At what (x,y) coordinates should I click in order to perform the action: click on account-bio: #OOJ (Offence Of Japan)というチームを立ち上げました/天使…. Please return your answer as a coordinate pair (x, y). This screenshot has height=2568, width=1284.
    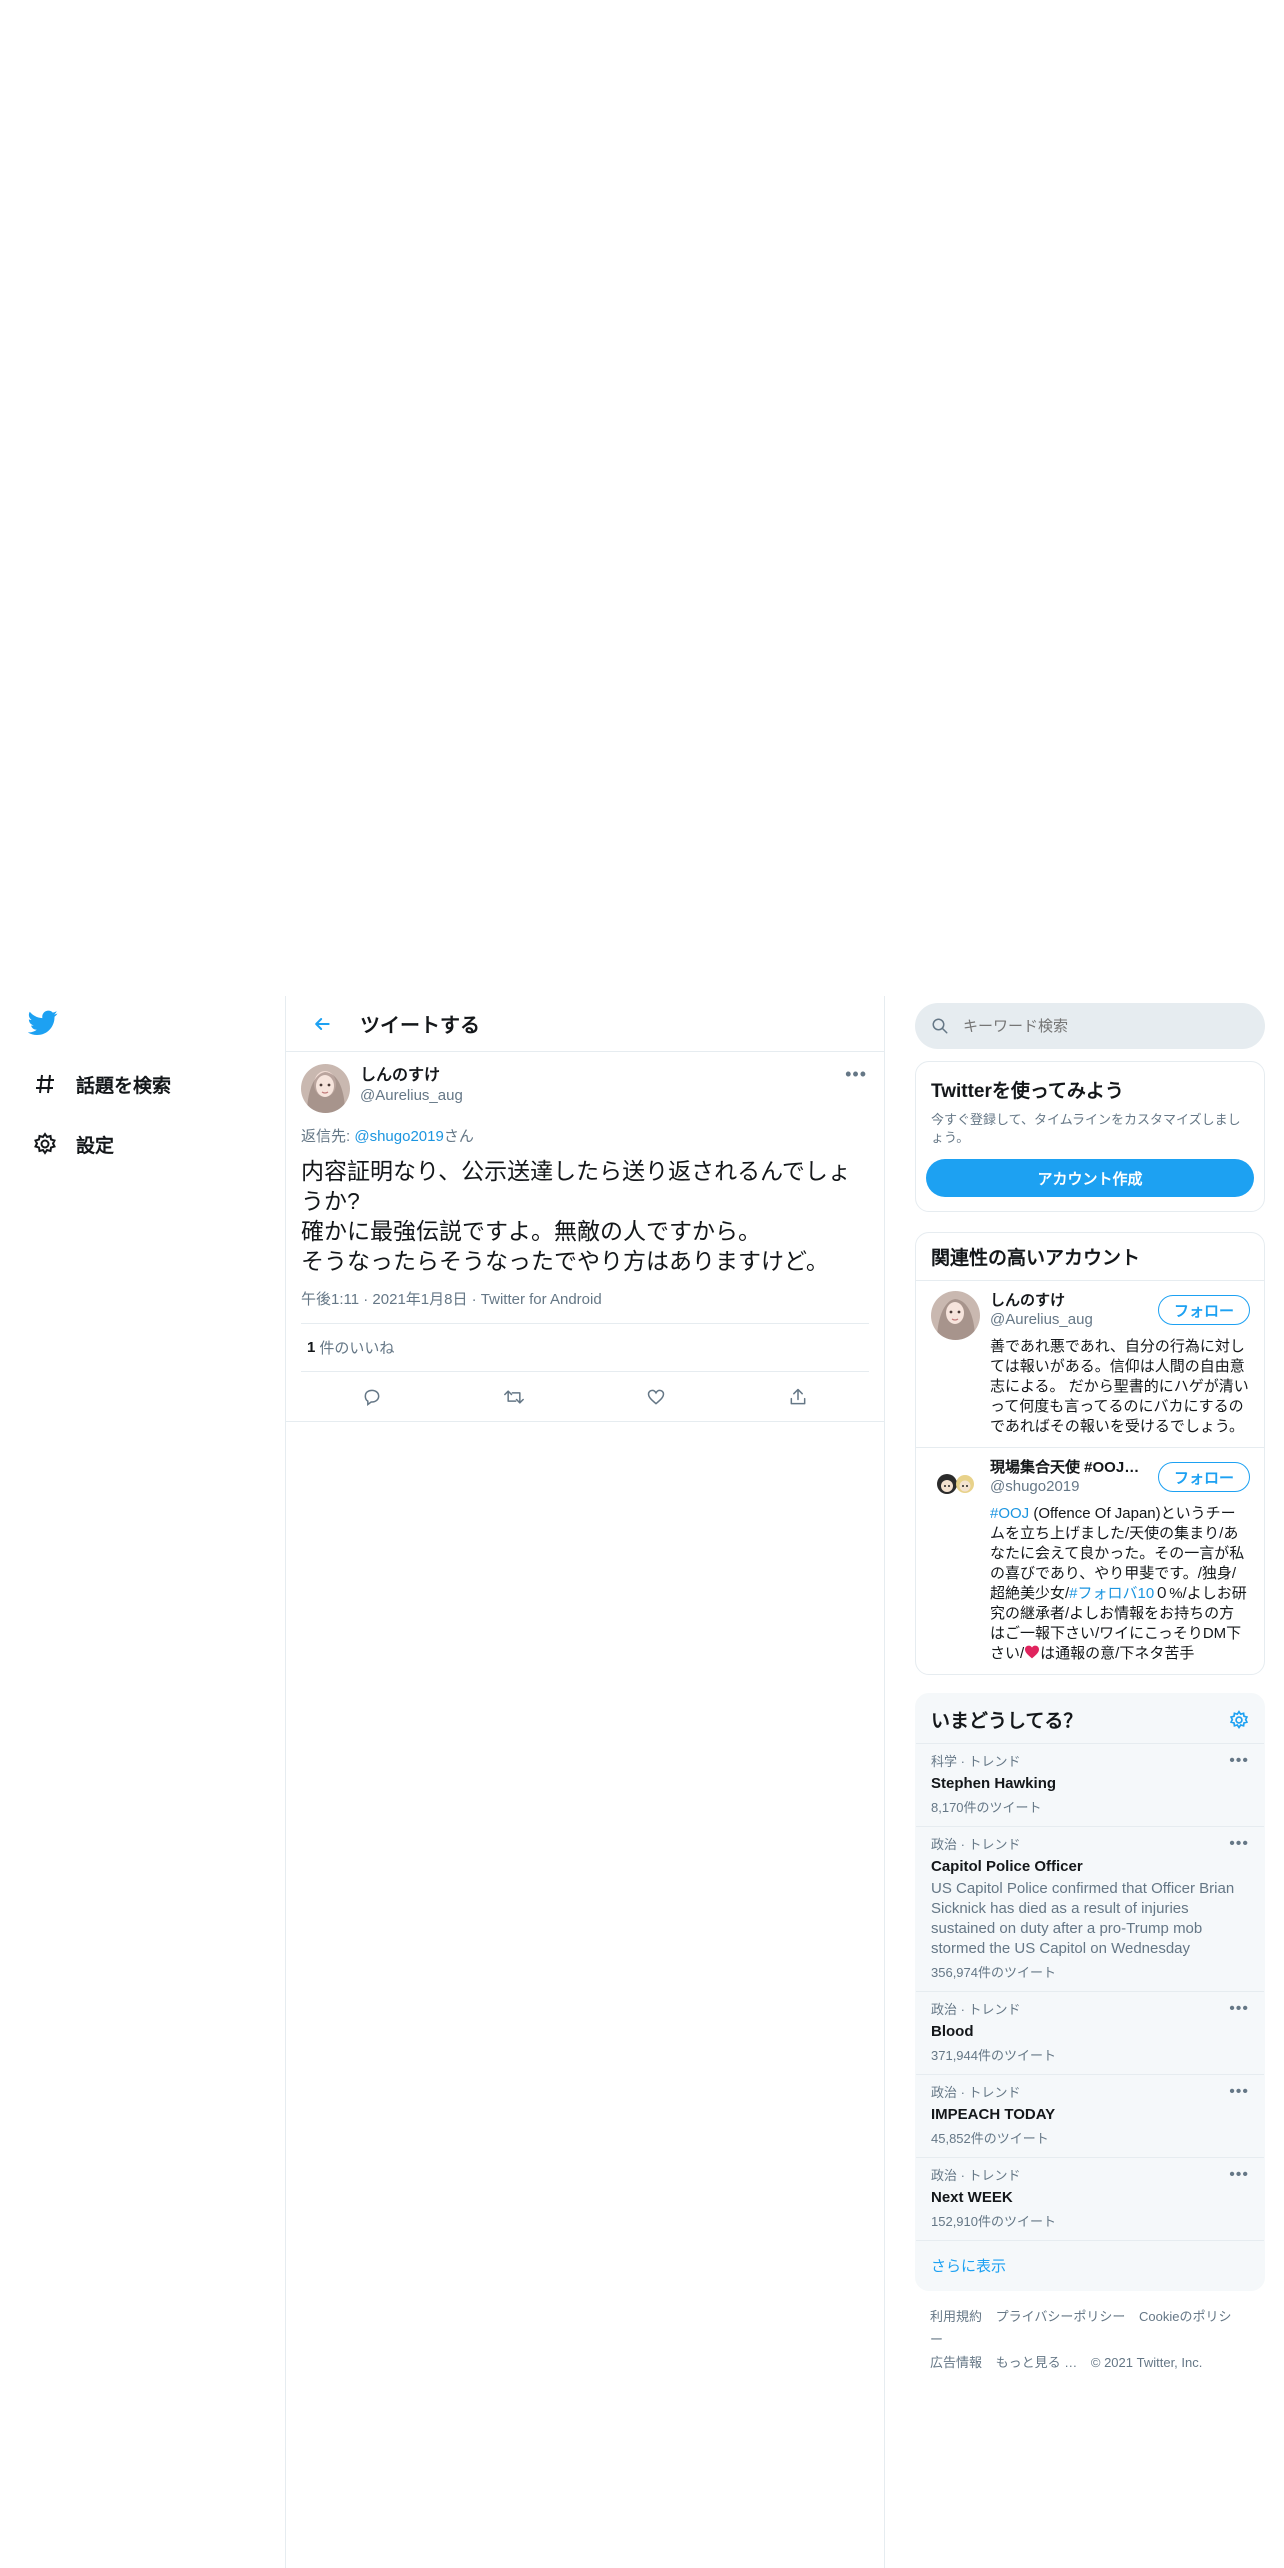
    Looking at the image, I should click on (1119, 1584).